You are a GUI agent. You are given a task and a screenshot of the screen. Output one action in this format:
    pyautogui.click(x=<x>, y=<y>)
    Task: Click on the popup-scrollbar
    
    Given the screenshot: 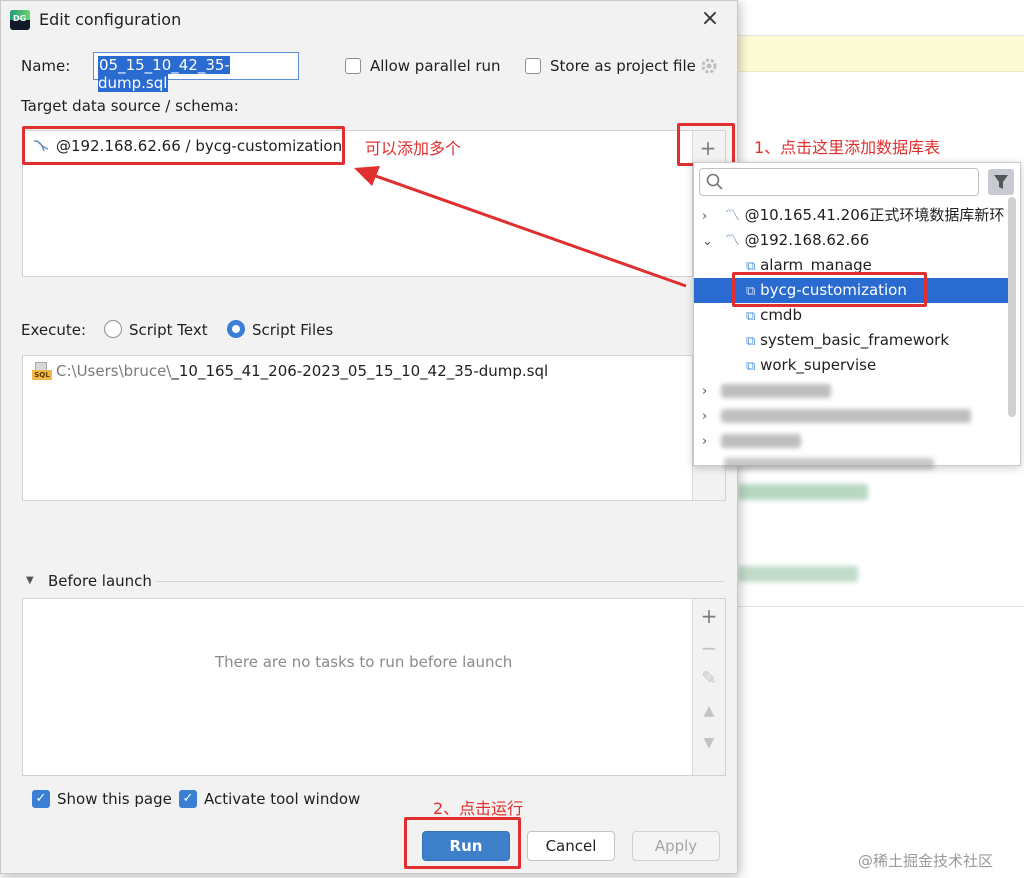 What is the action you would take?
    pyautogui.click(x=1012, y=307)
    